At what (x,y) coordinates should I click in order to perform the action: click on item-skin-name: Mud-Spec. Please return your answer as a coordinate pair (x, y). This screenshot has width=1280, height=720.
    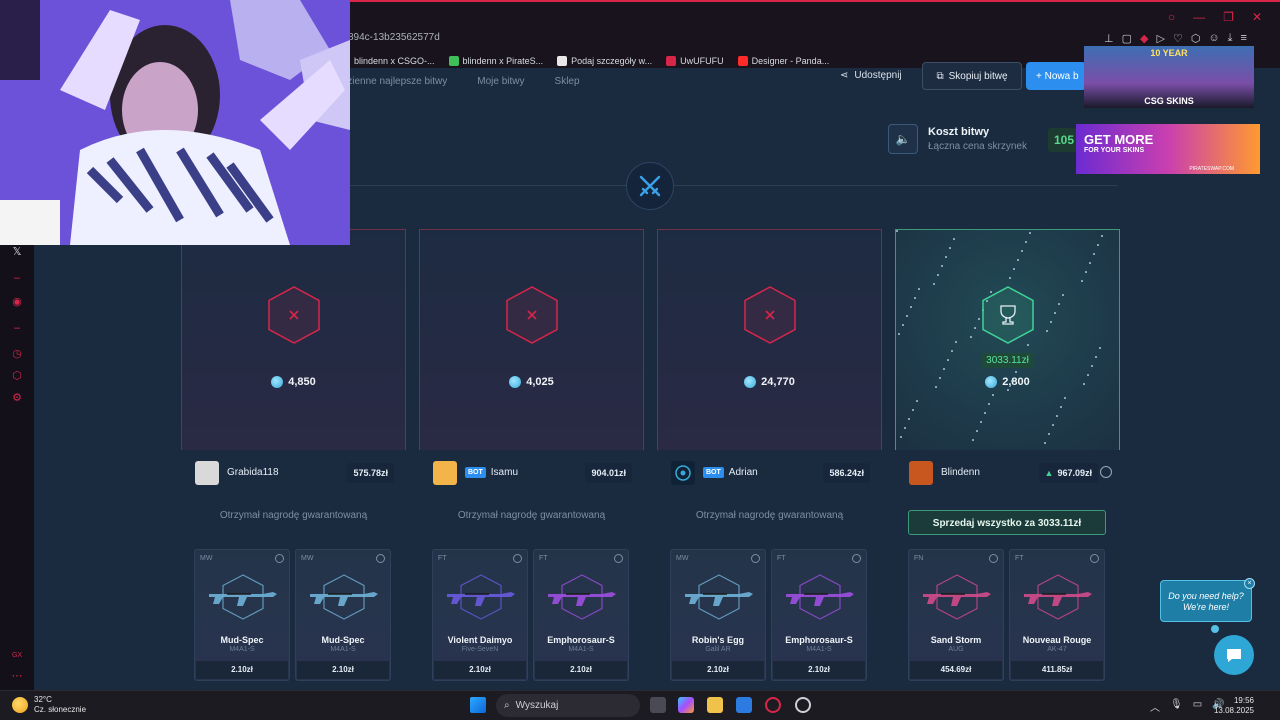
    Looking at the image, I should click on (242, 640).